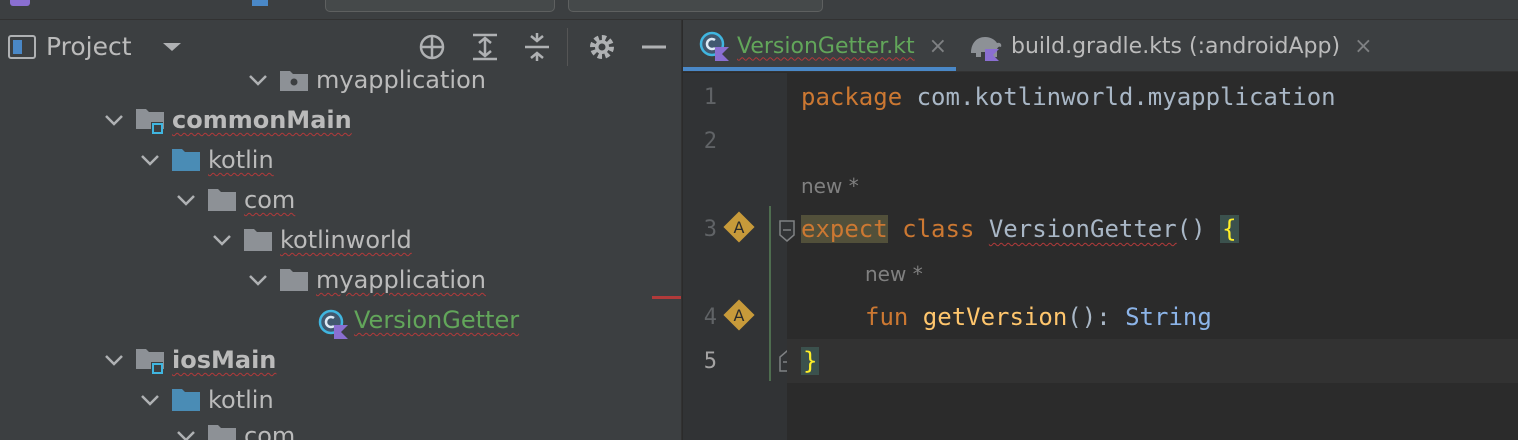  Describe the element at coordinates (89, 46) in the screenshot. I see `project-title: Project` at that location.